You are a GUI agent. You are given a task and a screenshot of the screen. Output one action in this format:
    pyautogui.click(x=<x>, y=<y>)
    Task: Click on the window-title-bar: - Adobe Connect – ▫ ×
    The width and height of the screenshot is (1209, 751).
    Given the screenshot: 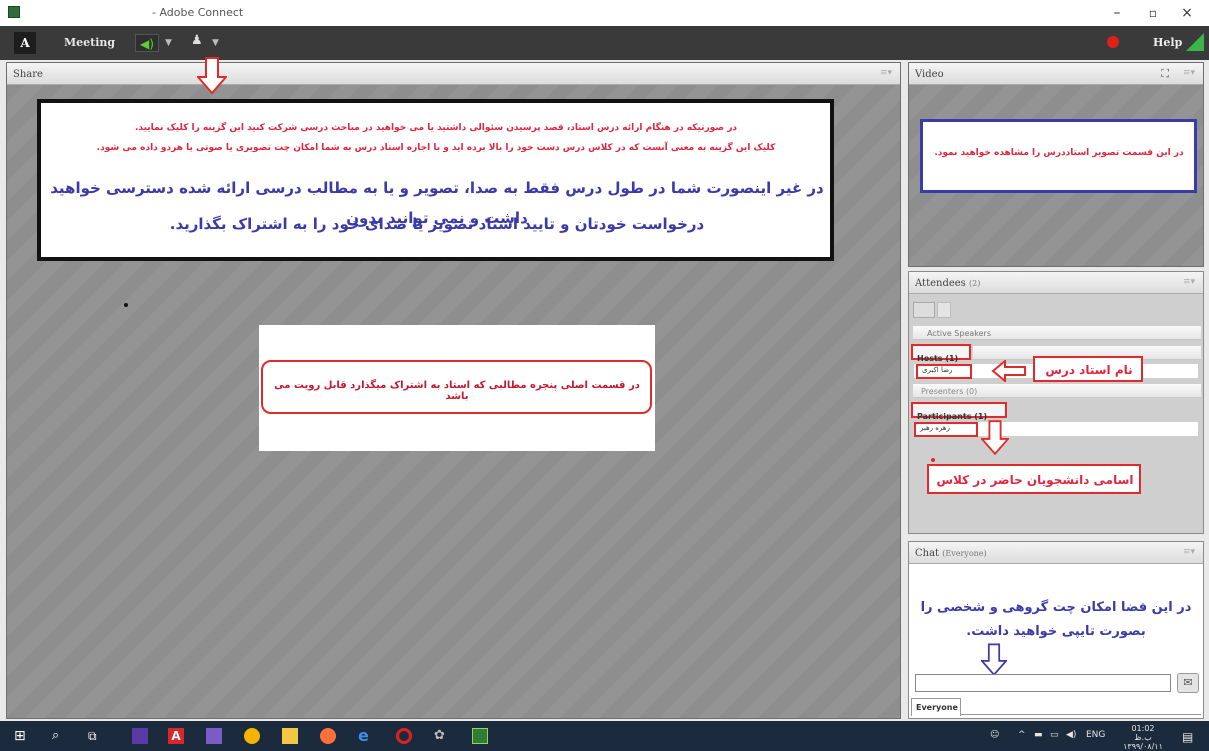 What is the action you would take?
    pyautogui.click(x=604, y=13)
    